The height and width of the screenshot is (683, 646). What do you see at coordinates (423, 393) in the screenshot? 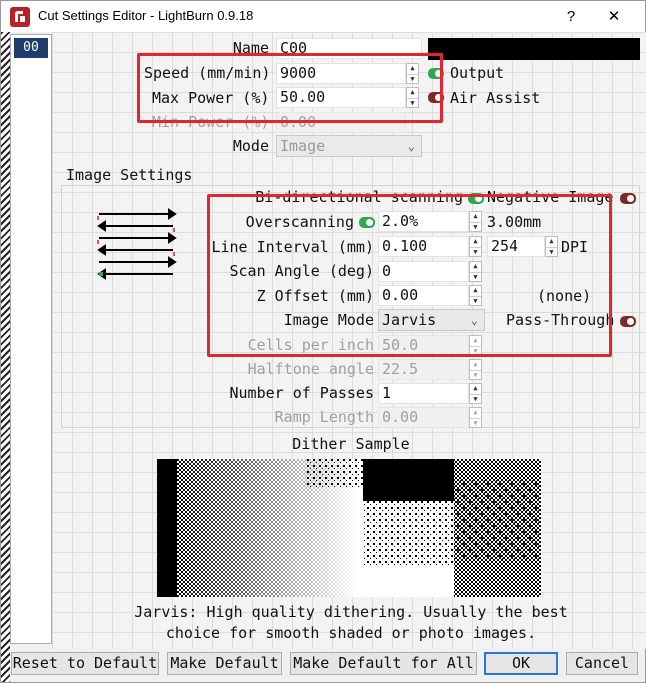
I see `number-of-passes-field: 1` at bounding box center [423, 393].